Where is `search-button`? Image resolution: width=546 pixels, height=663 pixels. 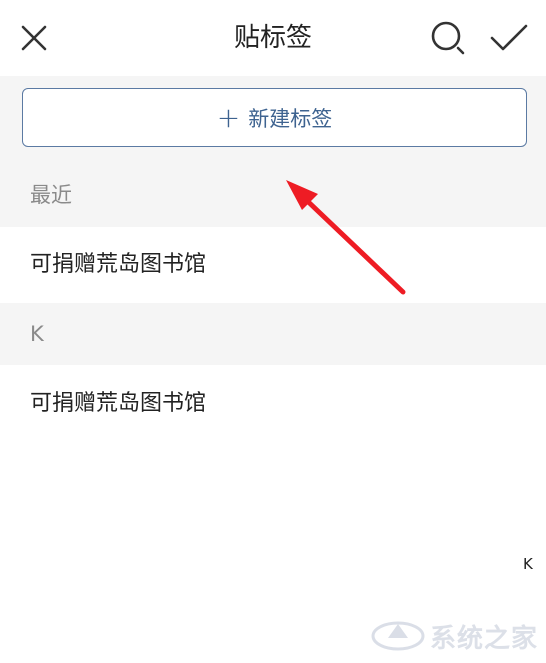 search-button is located at coordinates (448, 38).